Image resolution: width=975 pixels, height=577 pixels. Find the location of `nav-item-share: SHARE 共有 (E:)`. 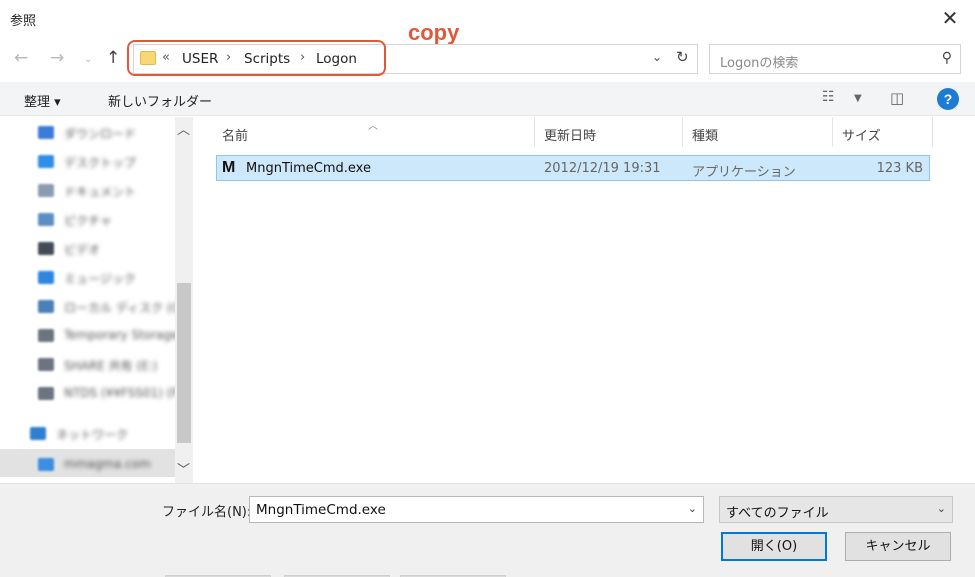

nav-item-share: SHARE 共有 (E:) is located at coordinates (108, 364).